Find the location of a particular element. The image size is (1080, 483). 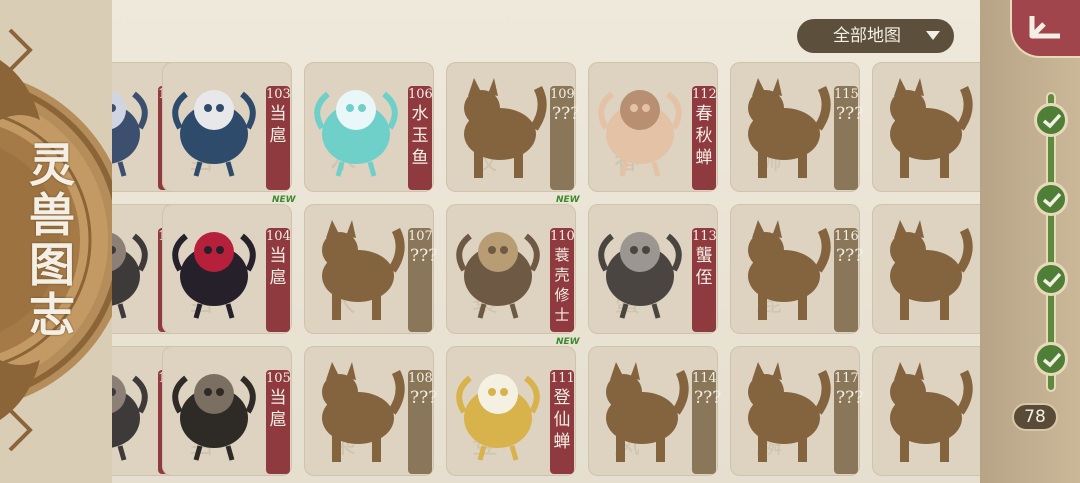

back-button is located at coordinates (1045, 29).